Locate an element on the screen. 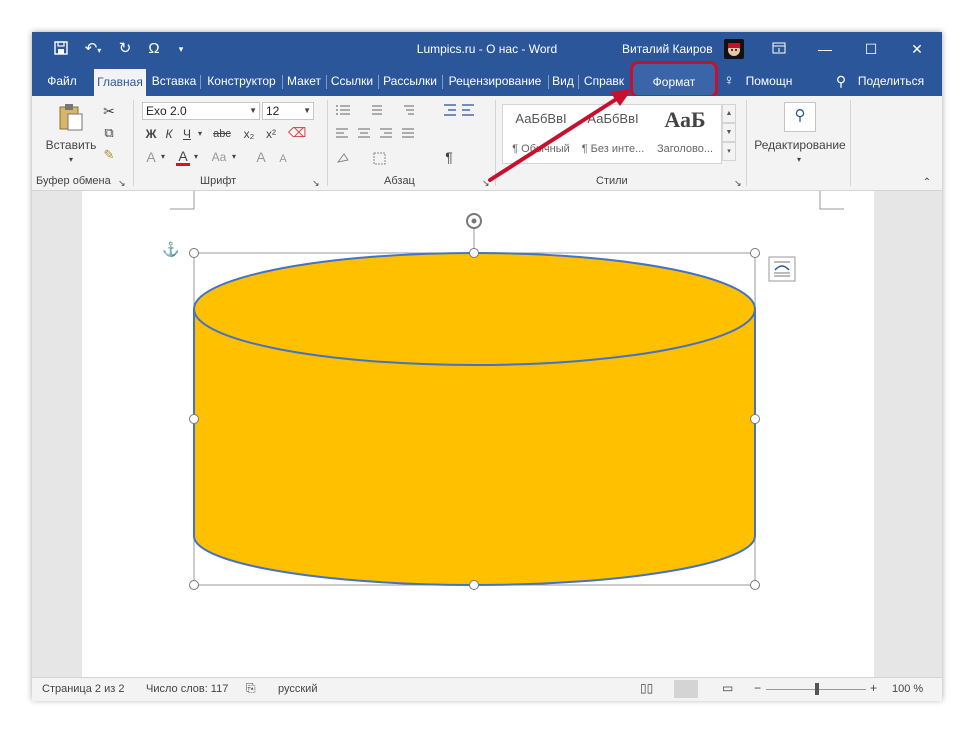  zoom-out-button: − is located at coordinates (757, 688).